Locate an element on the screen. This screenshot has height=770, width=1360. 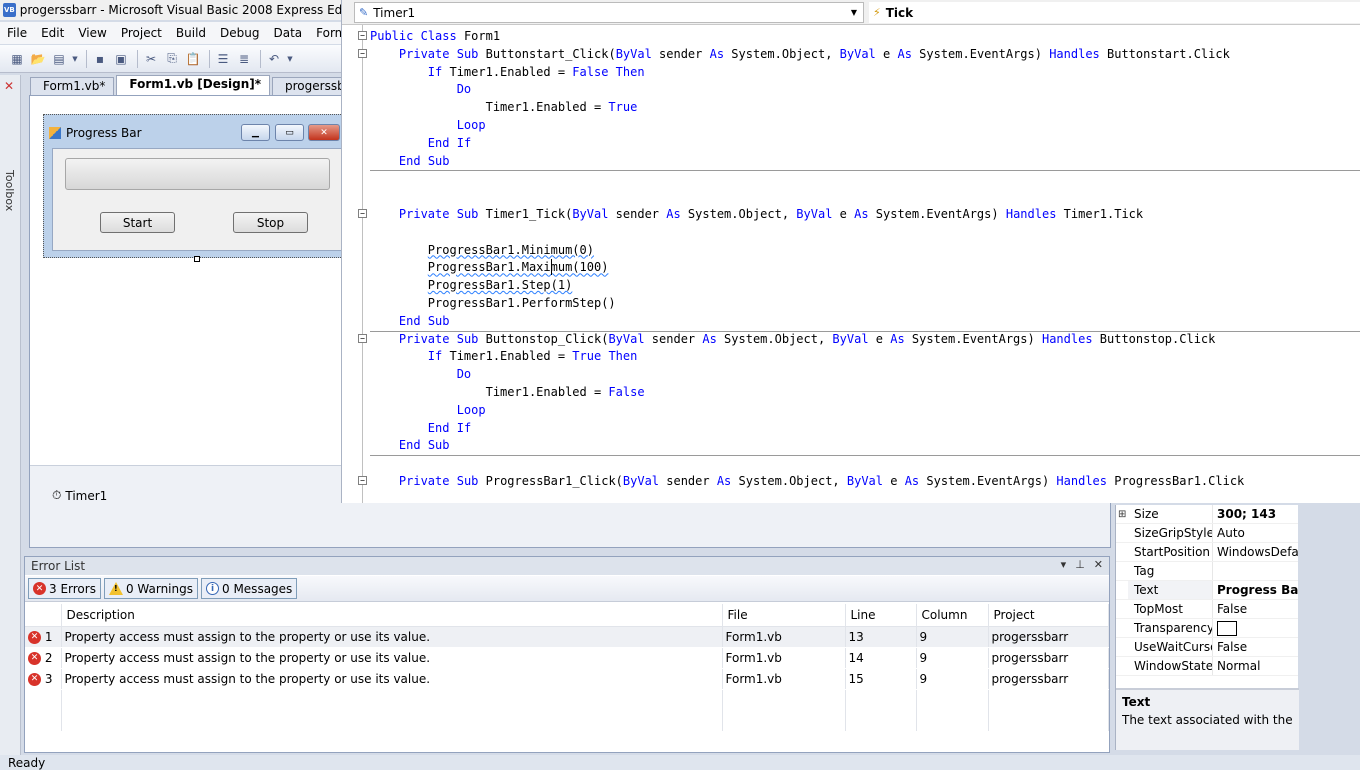
column-header: Line is located at coordinates (881, 615).